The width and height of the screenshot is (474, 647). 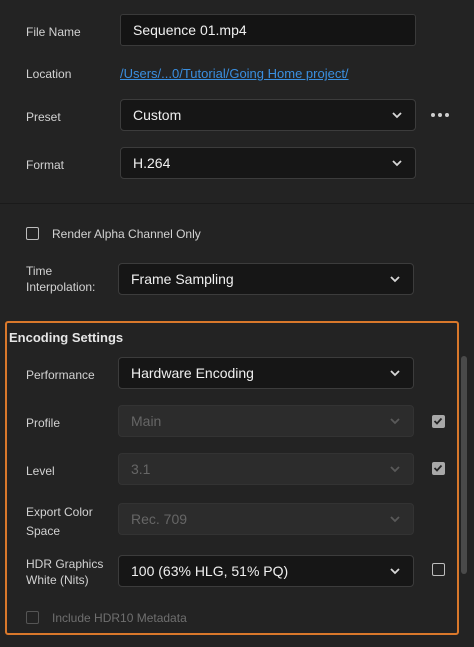 What do you see at coordinates (59, 521) in the screenshot?
I see `export-color-space-label: Export Color Space` at bounding box center [59, 521].